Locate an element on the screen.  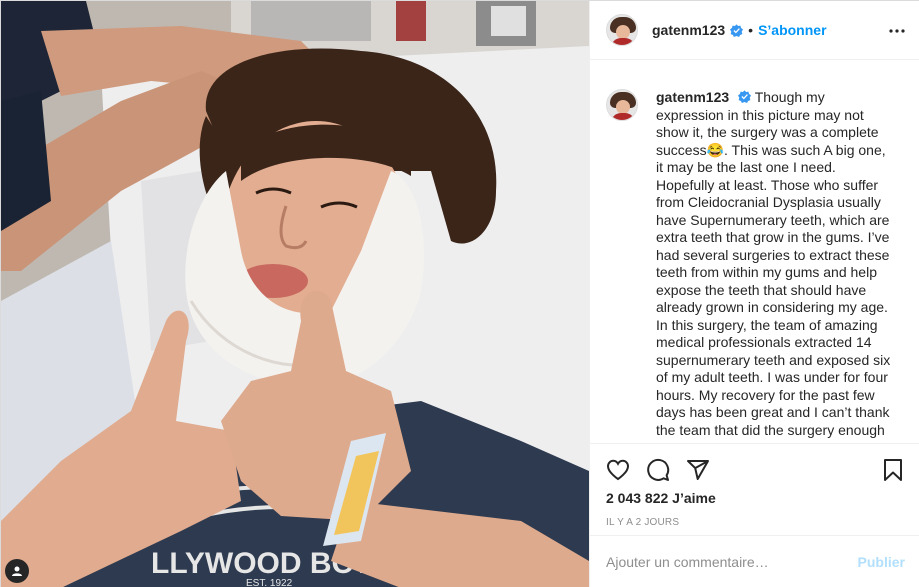
caption-avatar is located at coordinates (622, 105).